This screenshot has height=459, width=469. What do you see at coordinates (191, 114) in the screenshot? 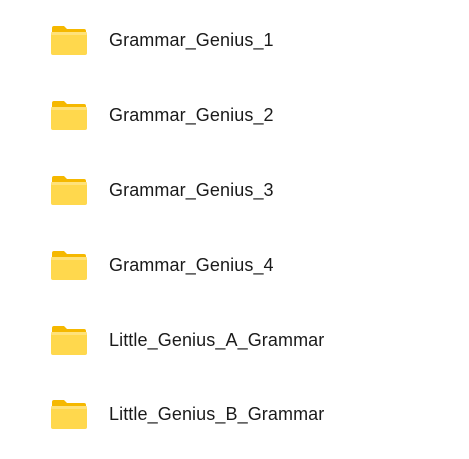
I see `folder-name: Grammar_Genius_2` at bounding box center [191, 114].